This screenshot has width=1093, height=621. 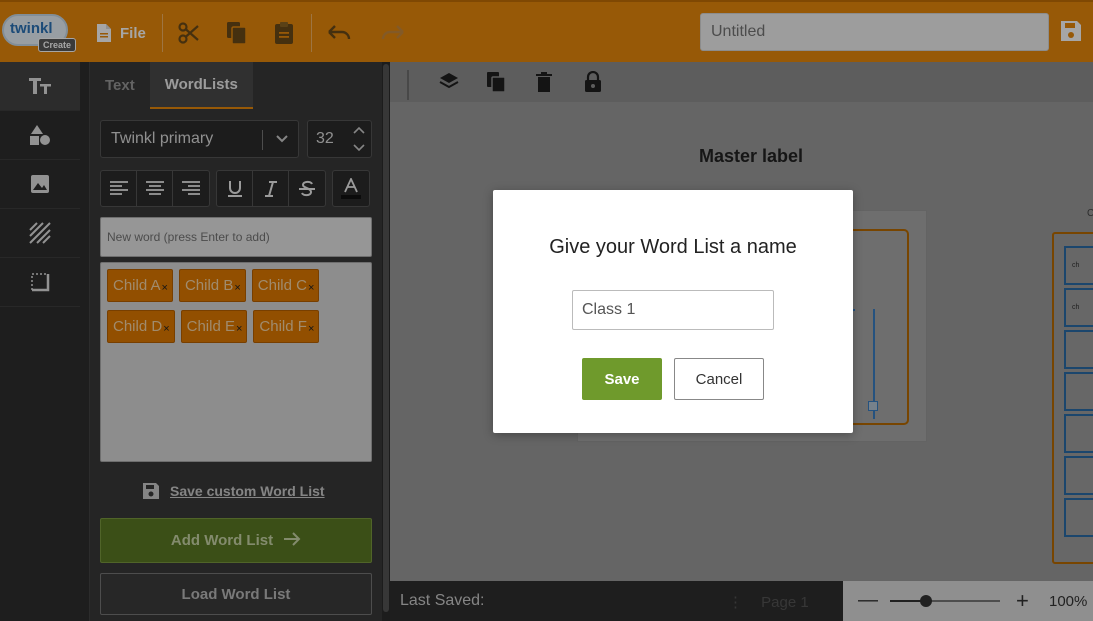 What do you see at coordinates (622, 379) in the screenshot?
I see `dialog-save-button: Save` at bounding box center [622, 379].